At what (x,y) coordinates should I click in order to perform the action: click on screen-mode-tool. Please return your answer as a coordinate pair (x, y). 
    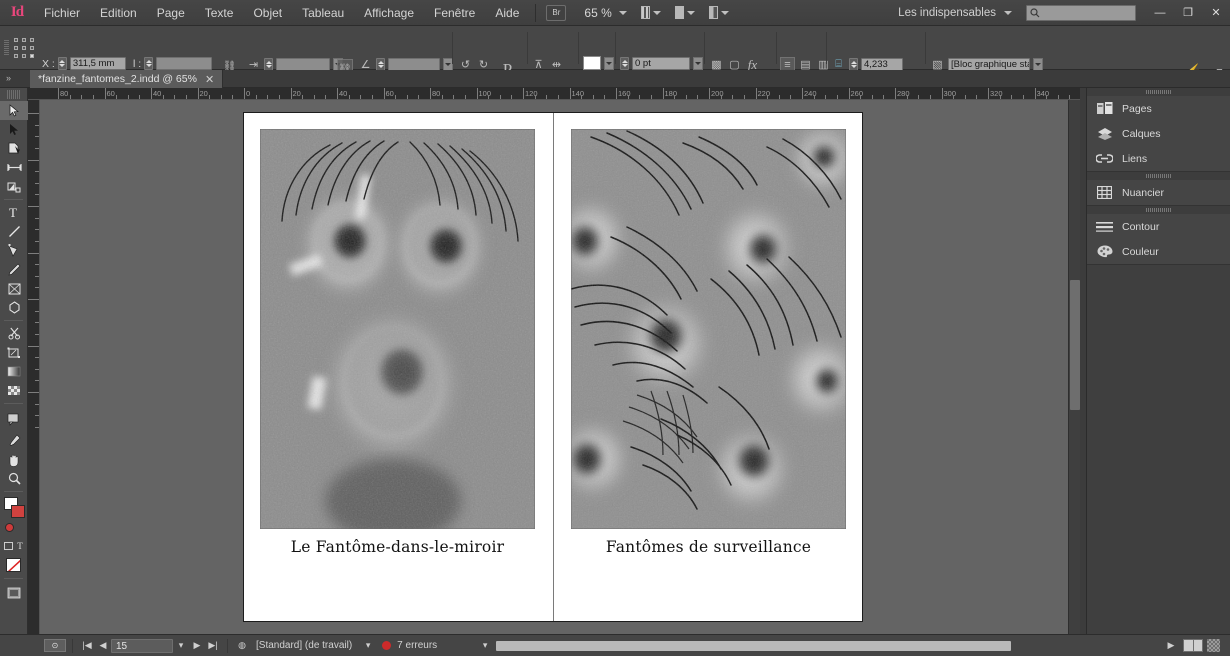
    Looking at the image, I should click on (14, 593).